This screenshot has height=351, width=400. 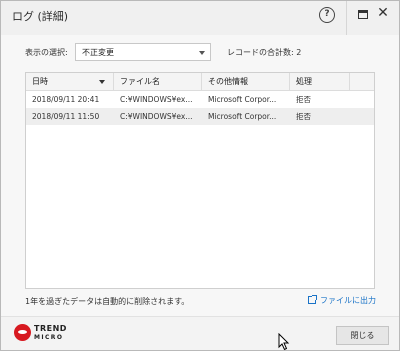 I want to click on title-bar: ログ (詳細) ? ✕, so click(x=200, y=18).